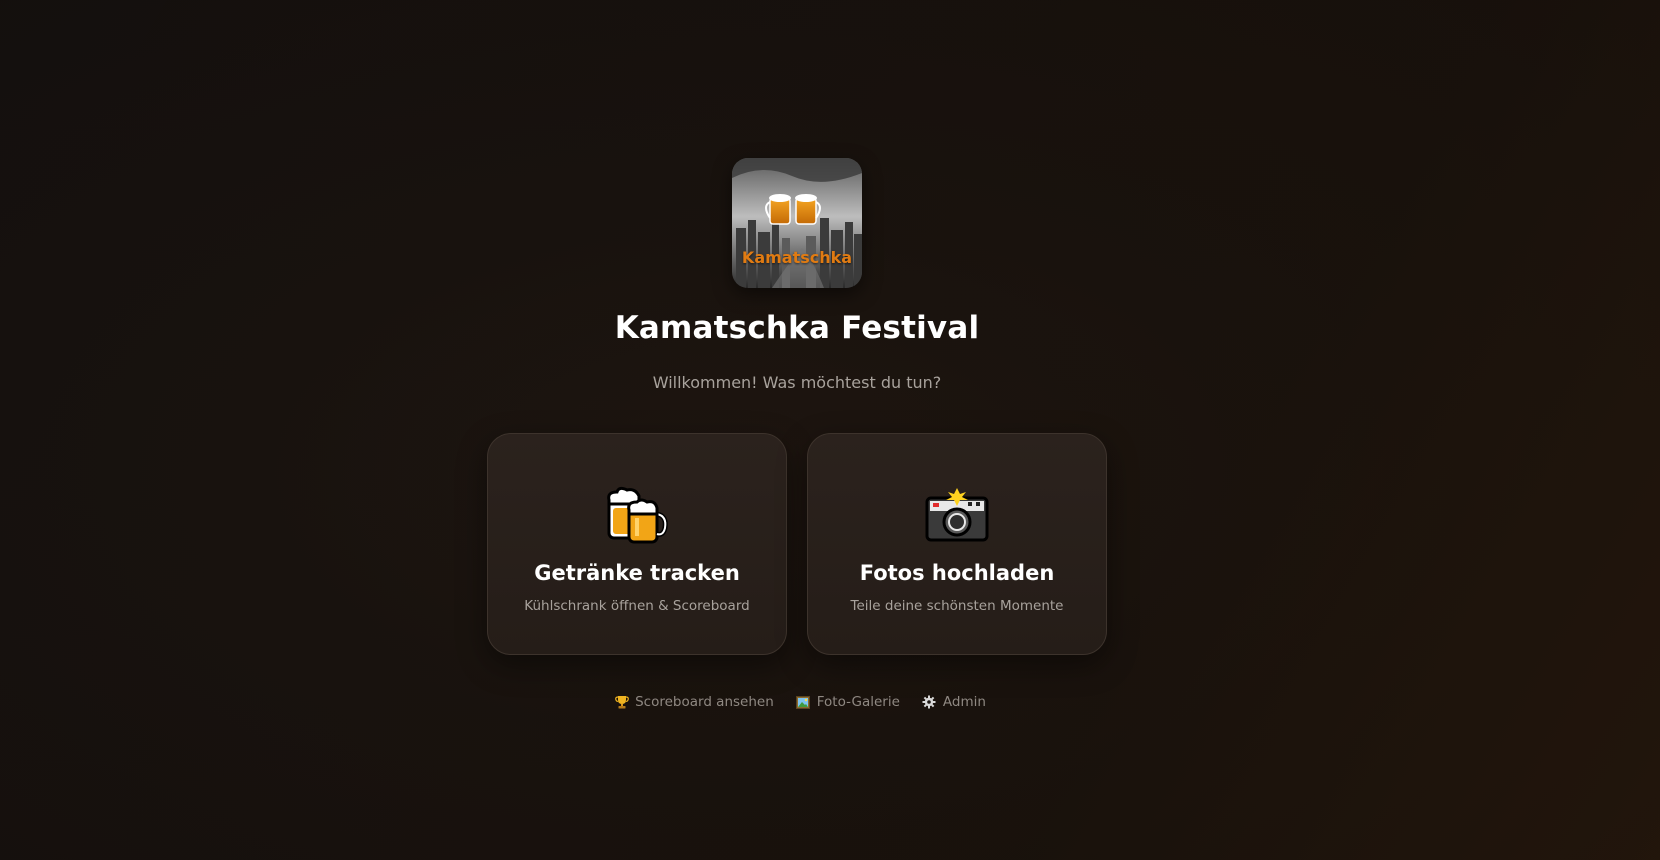 The height and width of the screenshot is (860, 1660). What do you see at coordinates (957, 516) in the screenshot?
I see `camera-flash-icon` at bounding box center [957, 516].